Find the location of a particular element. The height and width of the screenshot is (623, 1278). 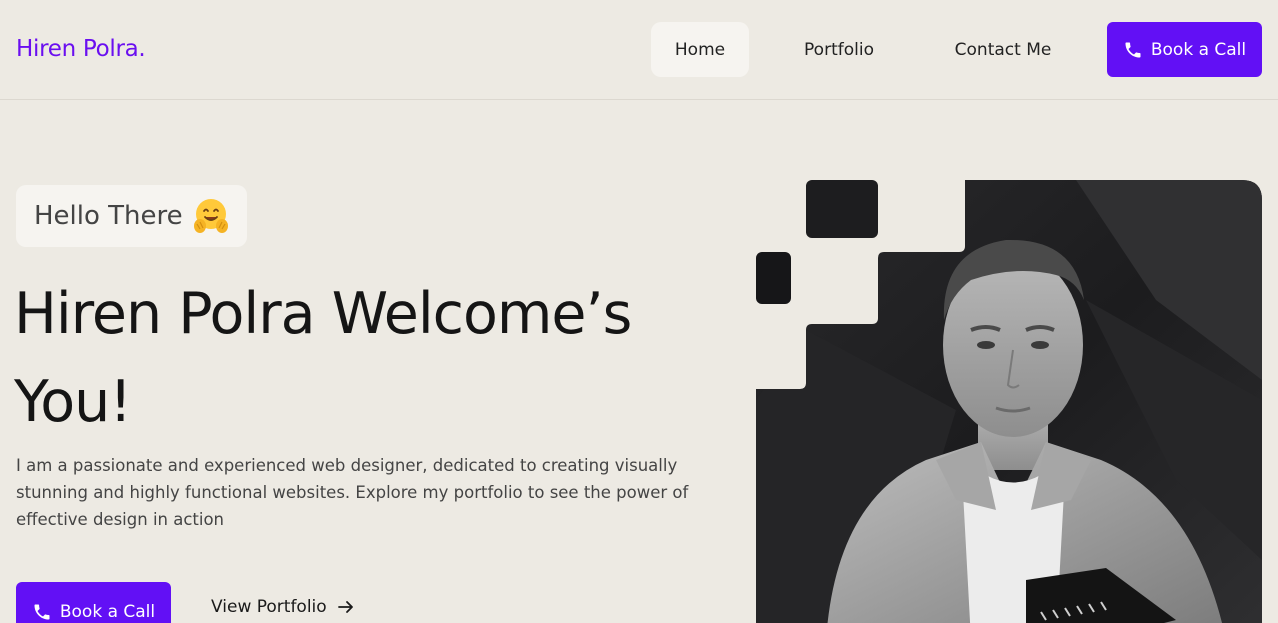

arrow-right-icon is located at coordinates (346, 607).